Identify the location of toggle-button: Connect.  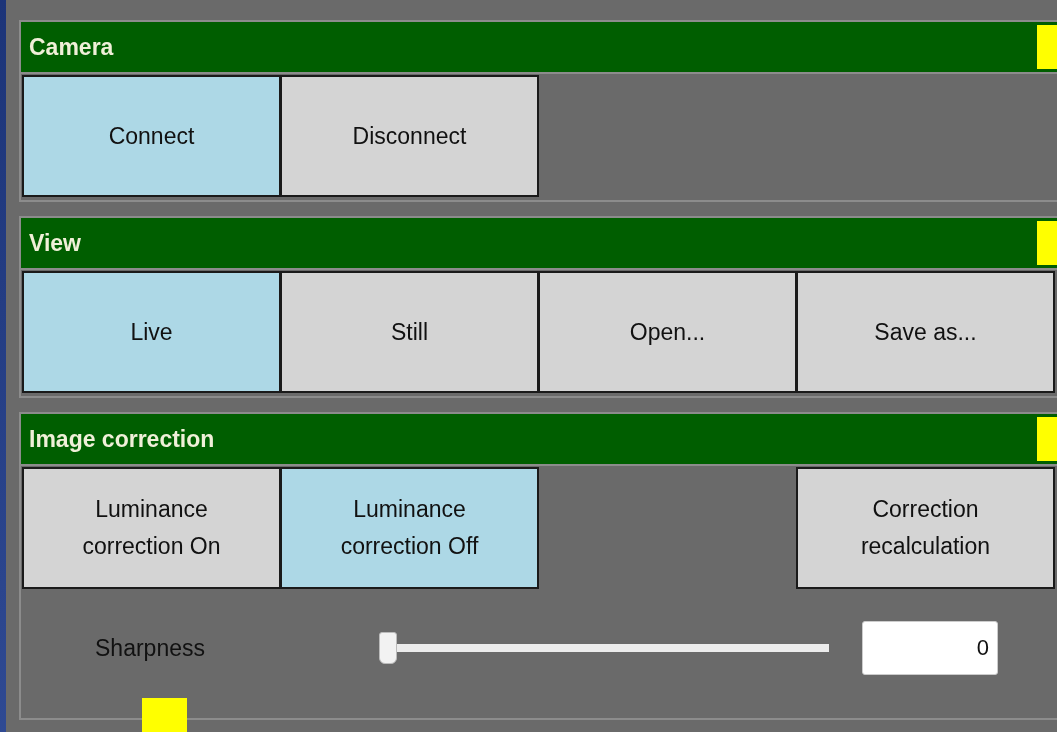
(151, 136).